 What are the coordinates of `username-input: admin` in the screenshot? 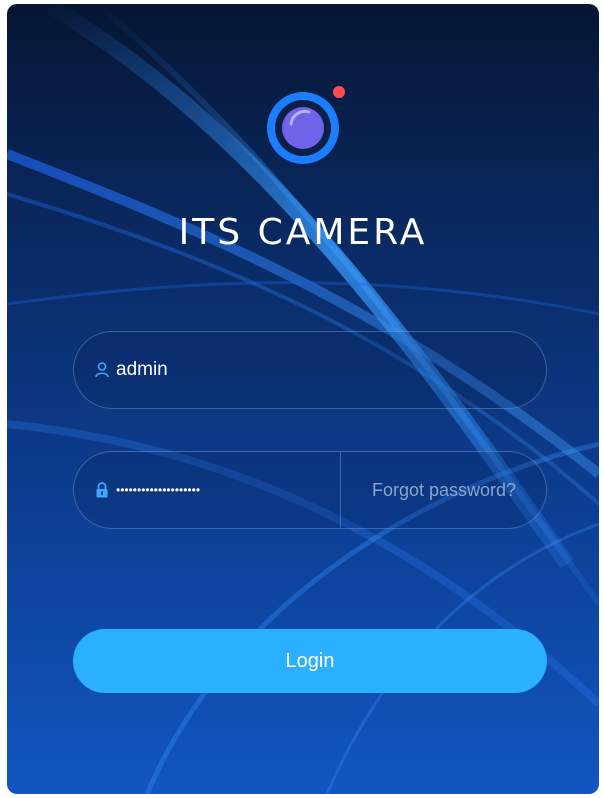 It's located at (142, 370).